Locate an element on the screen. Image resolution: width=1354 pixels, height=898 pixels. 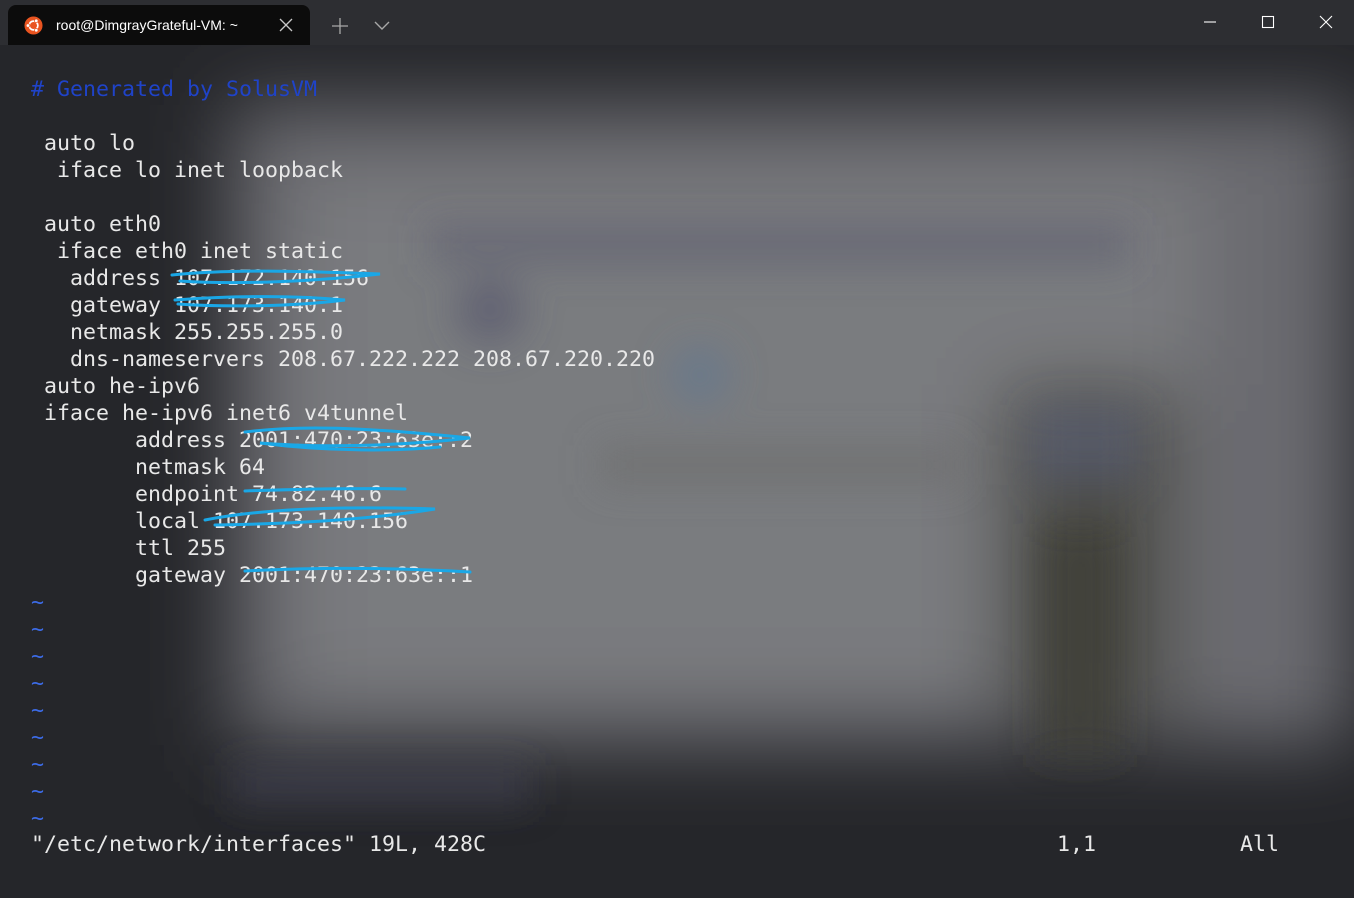
ubuntu-logo-icon is located at coordinates (33, 25).